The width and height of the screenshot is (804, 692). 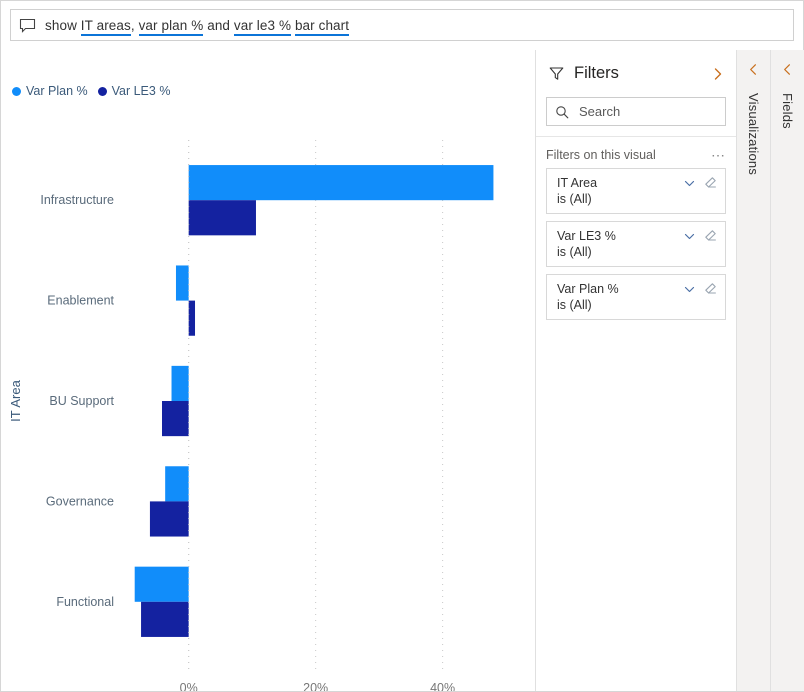 I want to click on visualizations-pane-collapsed: Visualizations, so click(x=754, y=370).